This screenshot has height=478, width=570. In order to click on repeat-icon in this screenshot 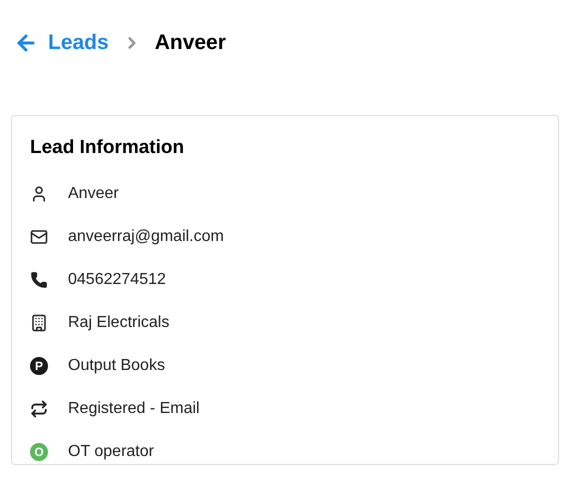, I will do `click(39, 409)`.